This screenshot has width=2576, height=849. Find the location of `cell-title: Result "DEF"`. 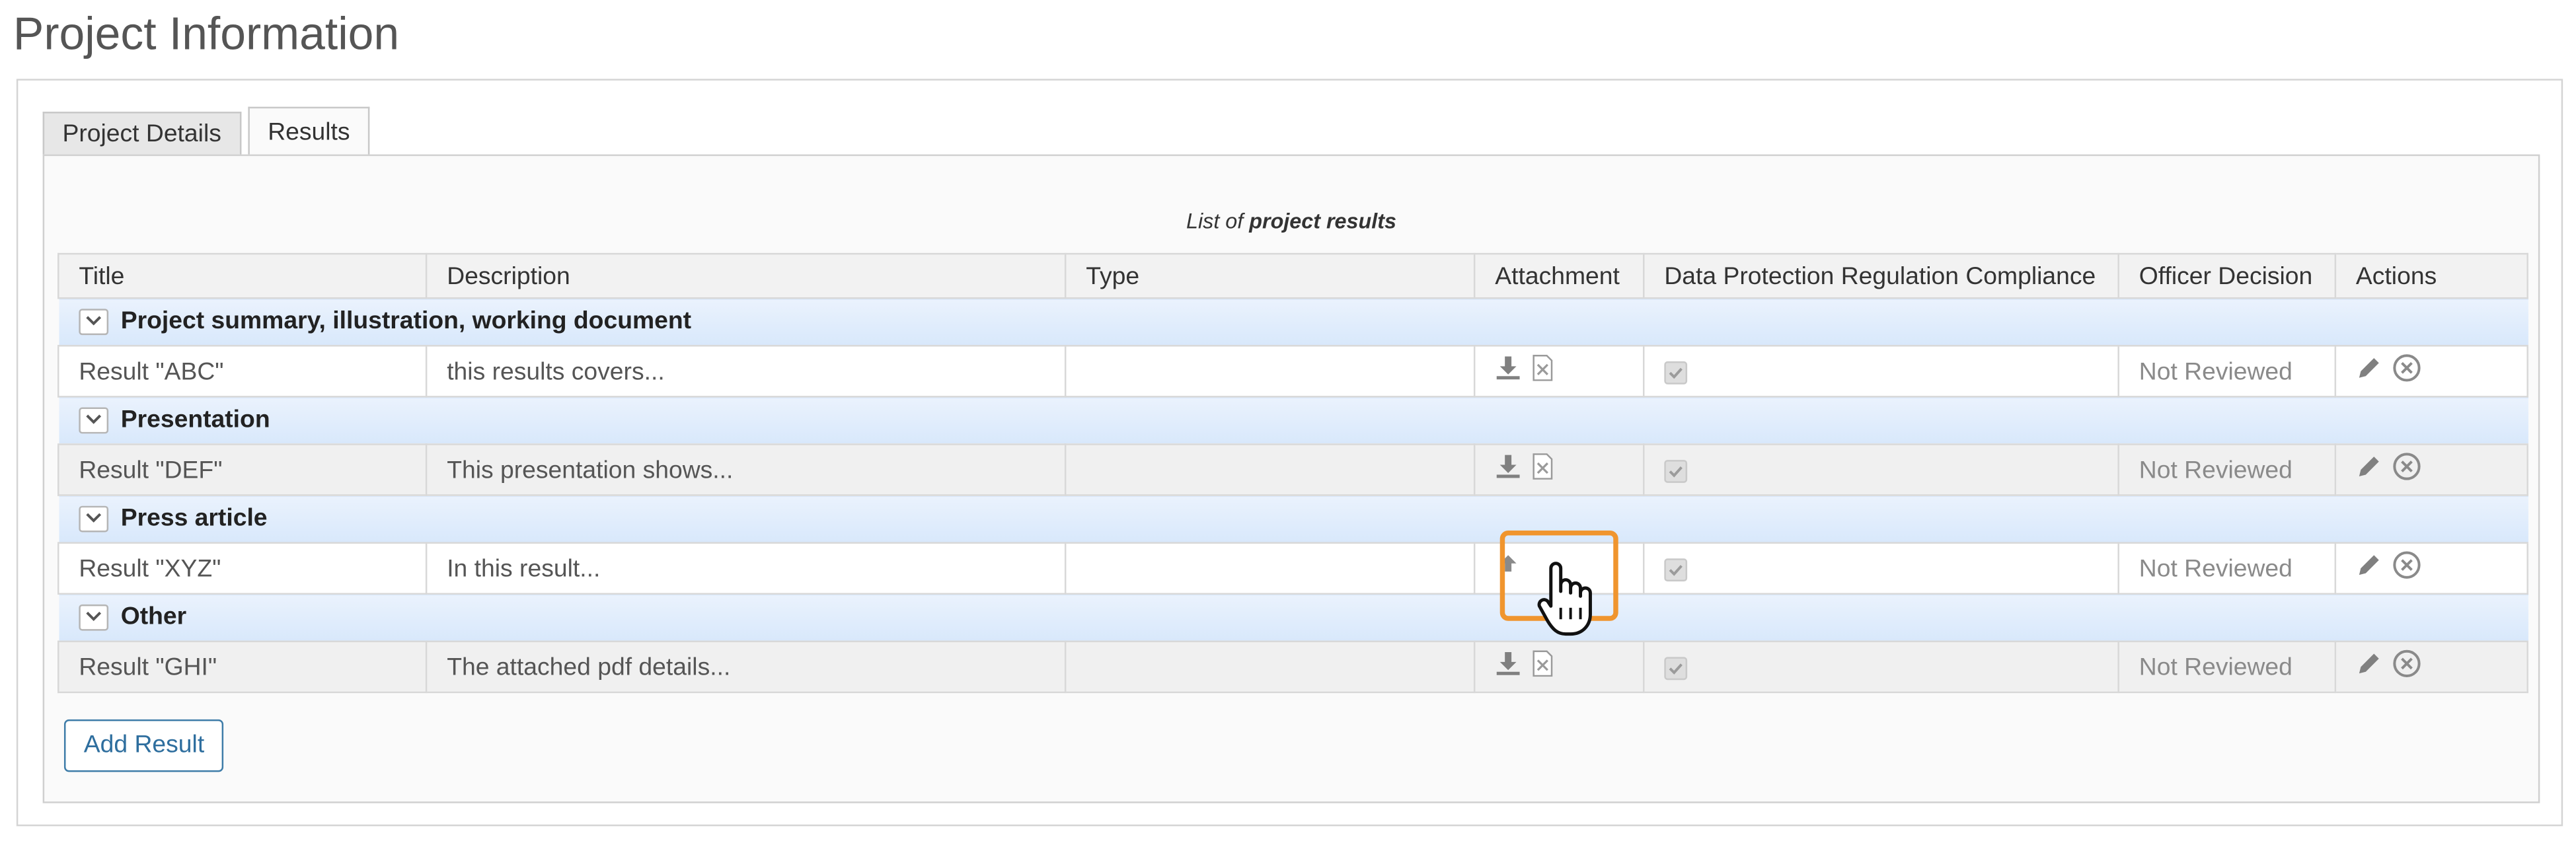

cell-title: Result "DEF" is located at coordinates (242, 469).